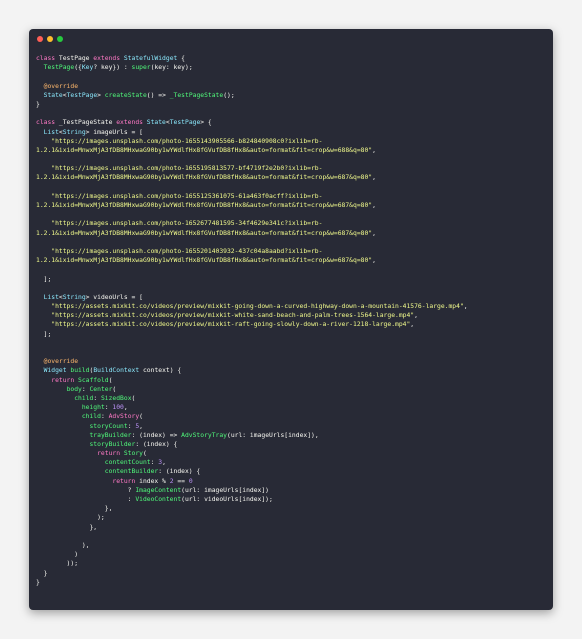 The height and width of the screenshot is (639, 582). I want to click on code-line: }, so click(292, 582).